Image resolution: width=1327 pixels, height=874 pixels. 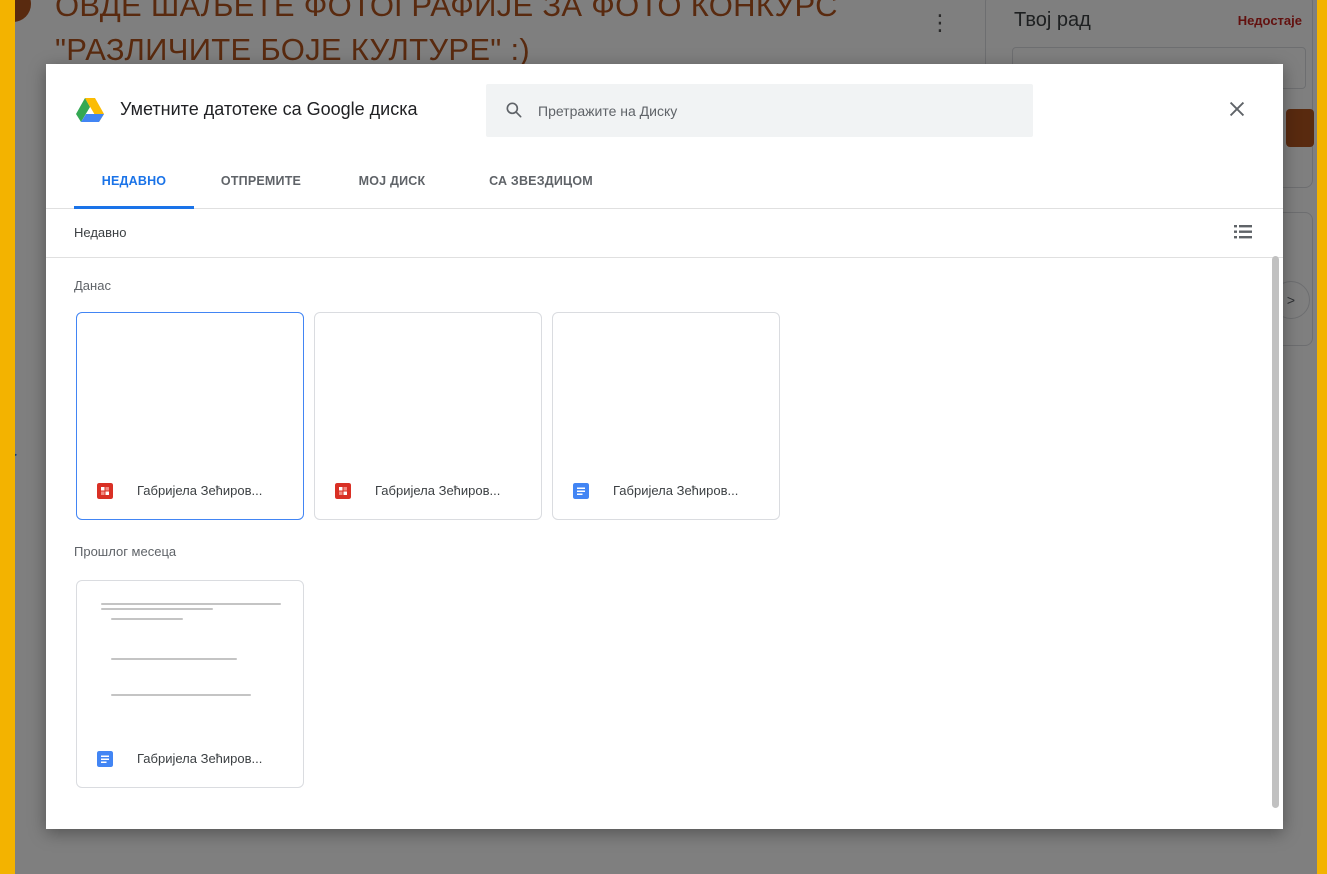 What do you see at coordinates (541, 182) in the screenshot?
I see `tab-starred: СА ЗВЕЗДИЦОМ` at bounding box center [541, 182].